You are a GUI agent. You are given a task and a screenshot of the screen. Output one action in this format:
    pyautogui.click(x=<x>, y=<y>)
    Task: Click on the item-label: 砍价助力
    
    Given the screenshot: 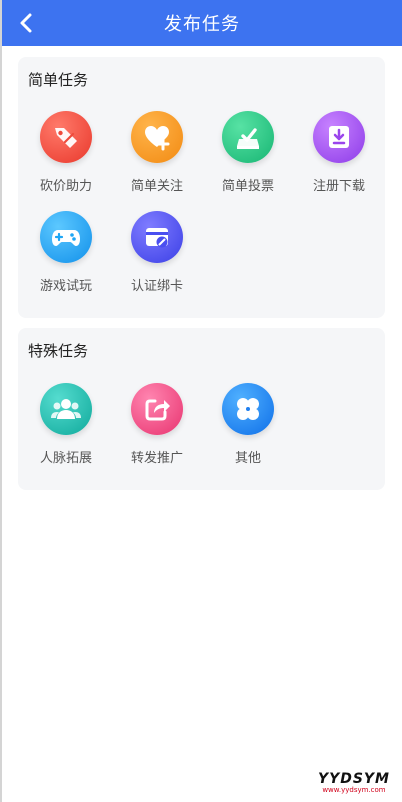 What is the action you would take?
    pyautogui.click(x=65, y=186)
    